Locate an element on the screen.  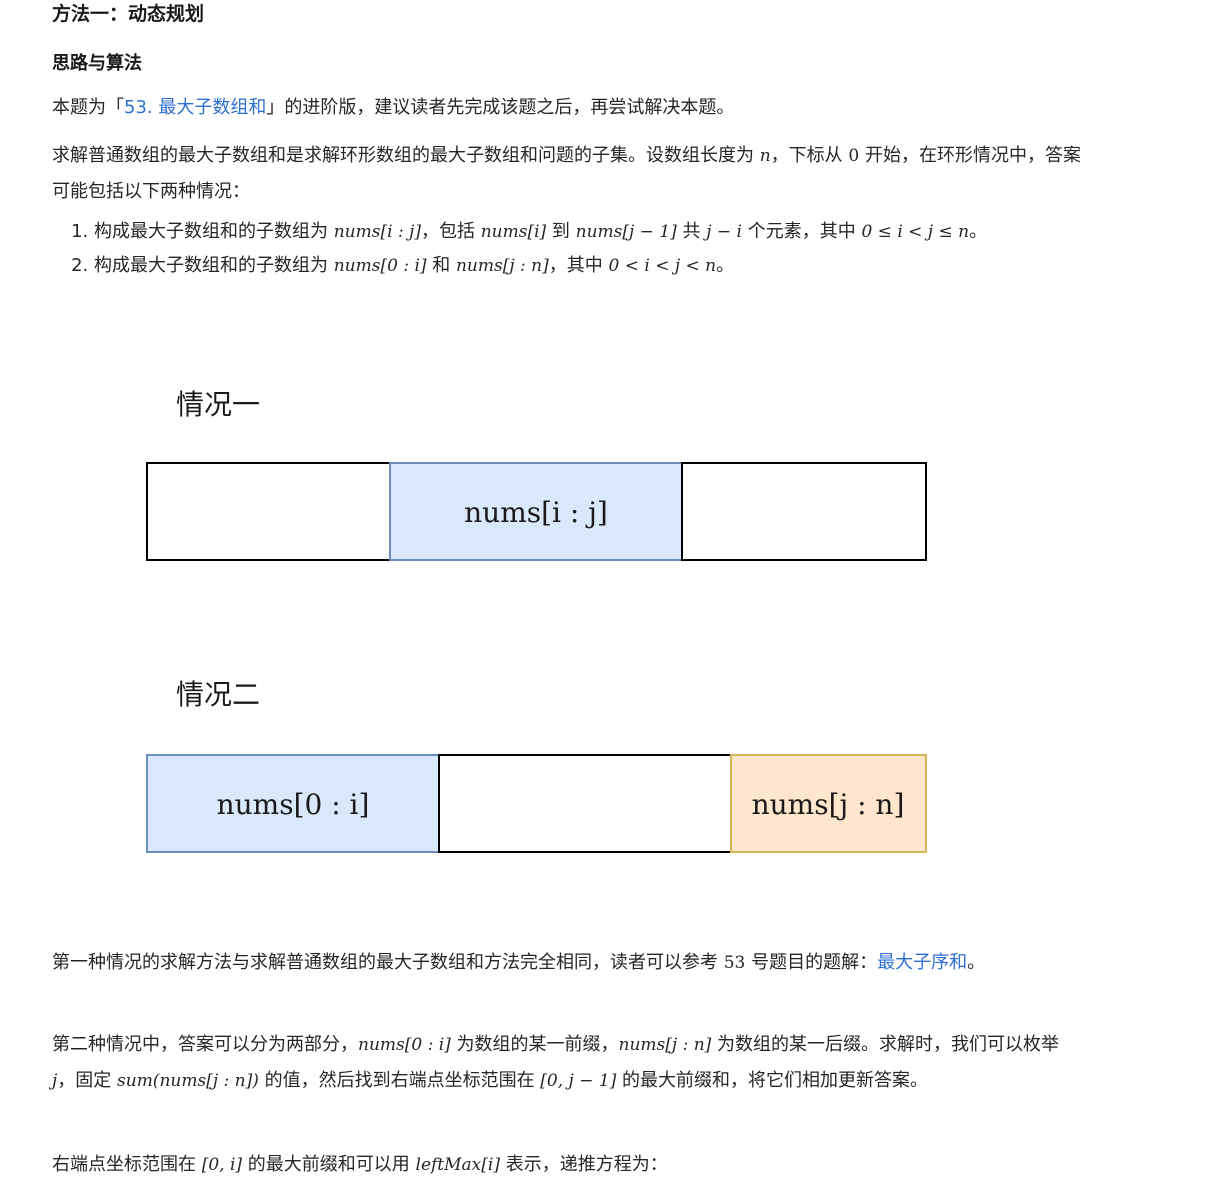
case-one-title: 情况一 is located at coordinates (218, 404).